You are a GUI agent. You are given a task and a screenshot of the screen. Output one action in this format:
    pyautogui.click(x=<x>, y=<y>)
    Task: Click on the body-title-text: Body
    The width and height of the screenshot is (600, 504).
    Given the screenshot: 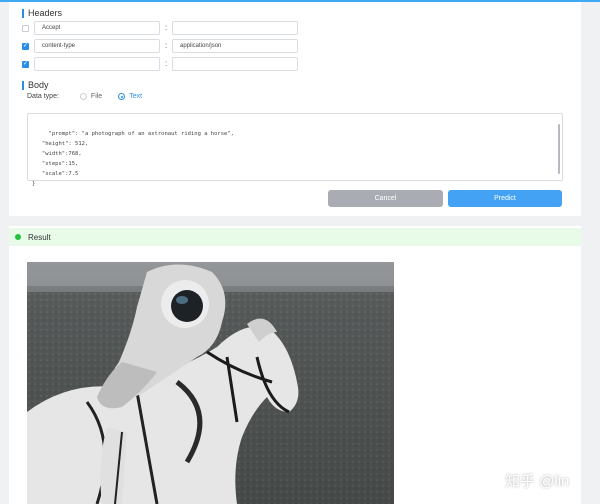 What is the action you would take?
    pyautogui.click(x=38, y=85)
    